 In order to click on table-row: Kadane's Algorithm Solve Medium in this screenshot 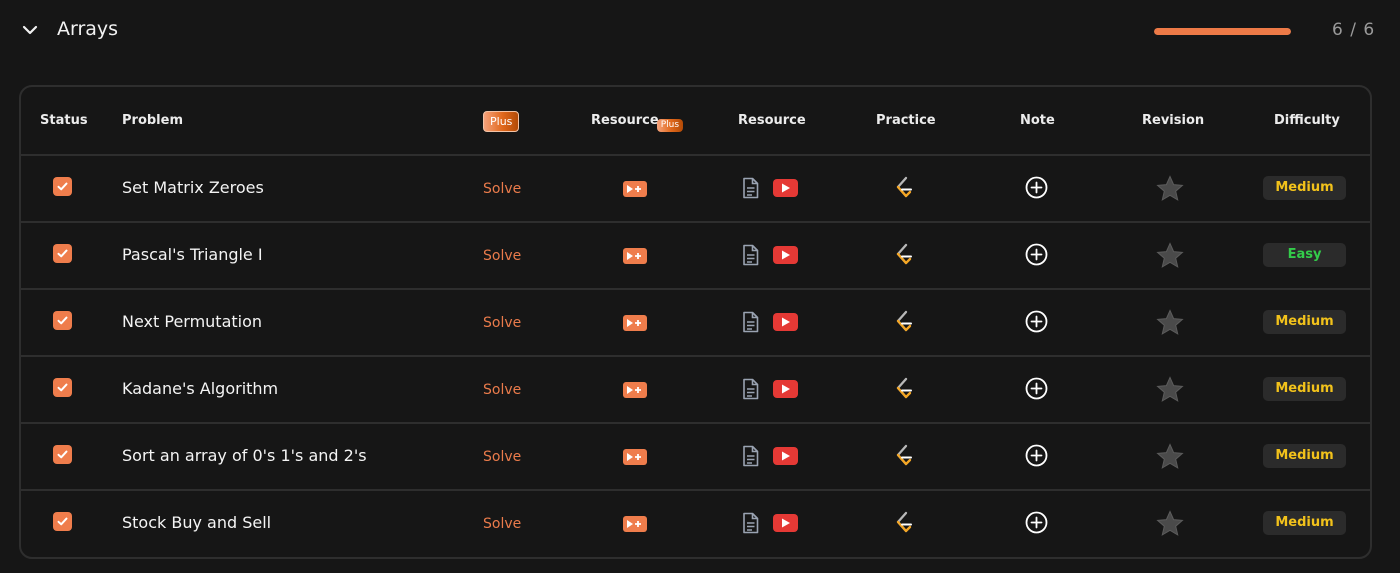, I will do `click(695, 390)`.